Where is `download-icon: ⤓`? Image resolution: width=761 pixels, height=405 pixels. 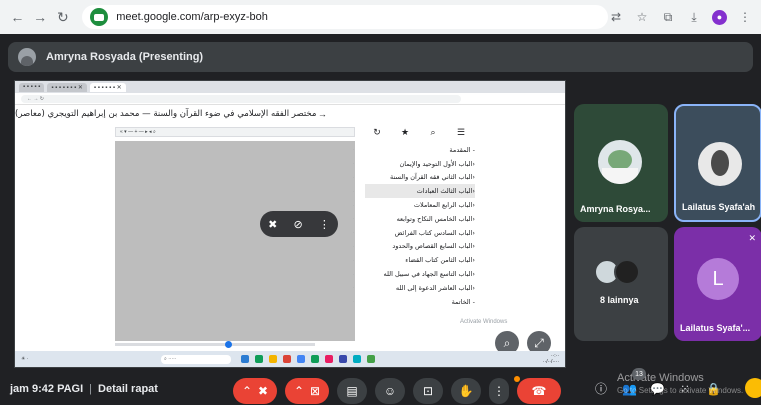 download-icon: ⤓ is located at coordinates (694, 17).